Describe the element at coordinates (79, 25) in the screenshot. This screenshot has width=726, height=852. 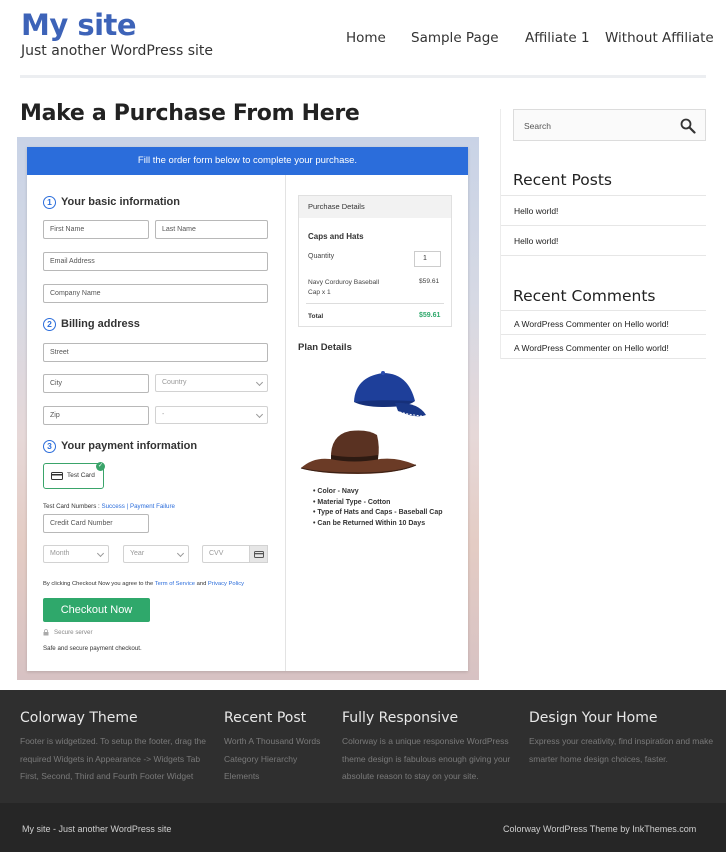
I see `site-title: My site` at that location.